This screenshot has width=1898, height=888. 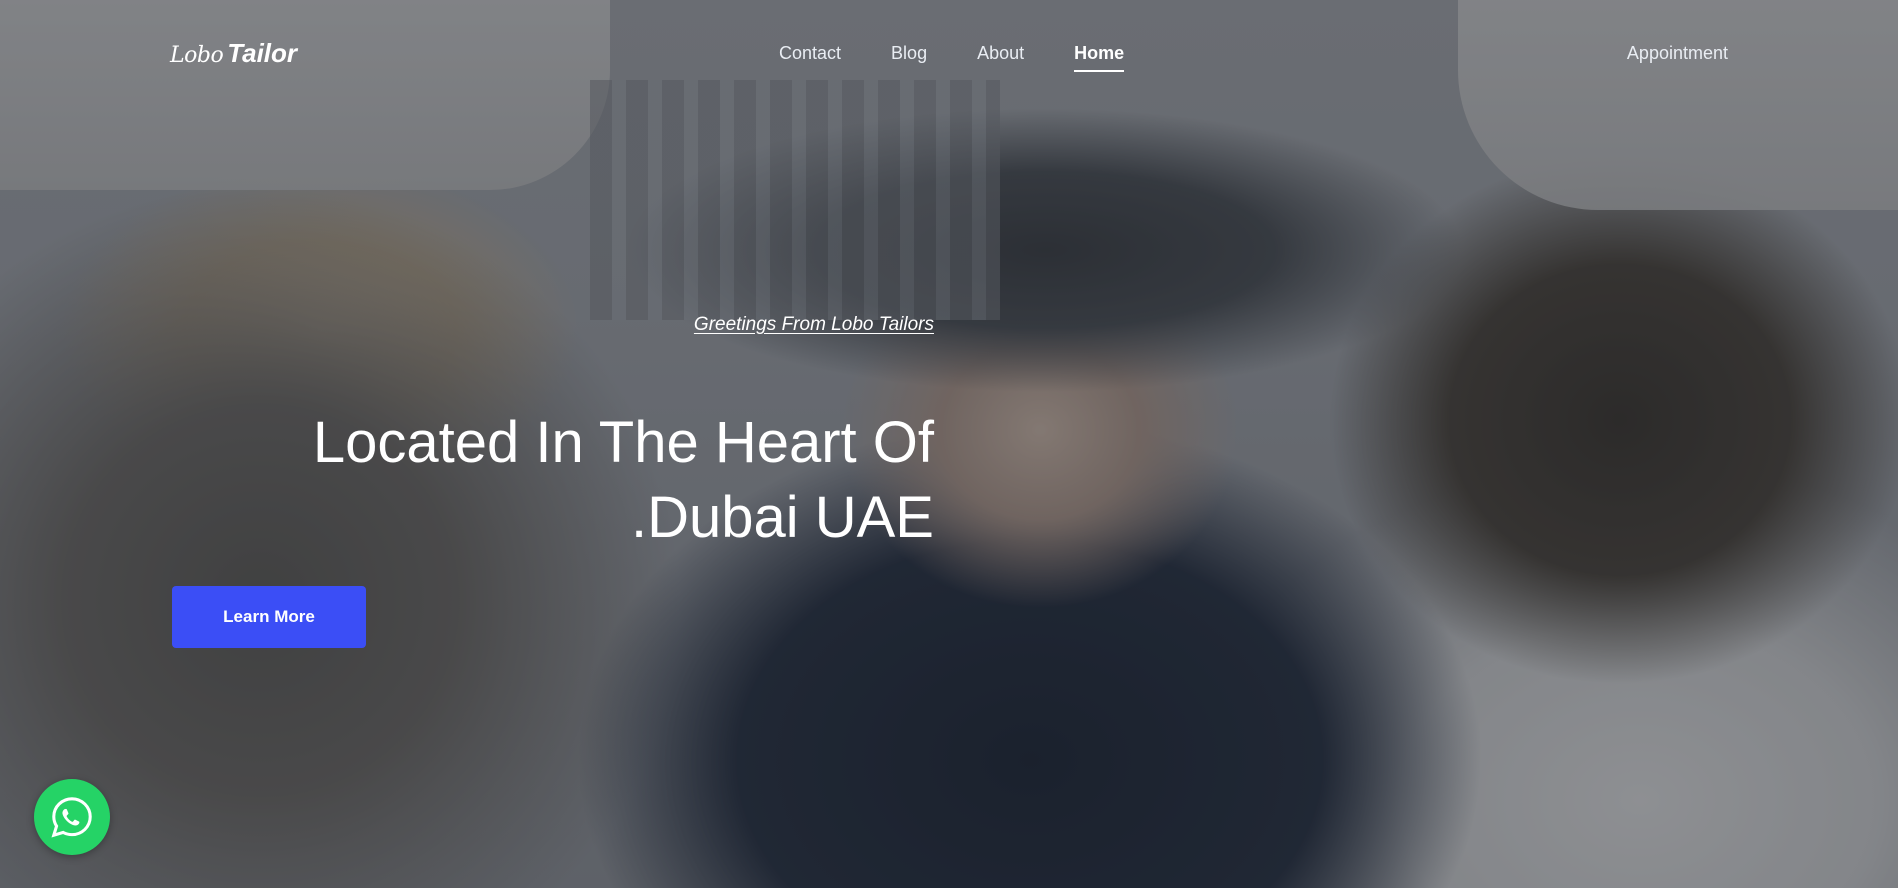 What do you see at coordinates (623, 480) in the screenshot?
I see `hero-headline: Located In The Heart Of .Dubai UAE` at bounding box center [623, 480].